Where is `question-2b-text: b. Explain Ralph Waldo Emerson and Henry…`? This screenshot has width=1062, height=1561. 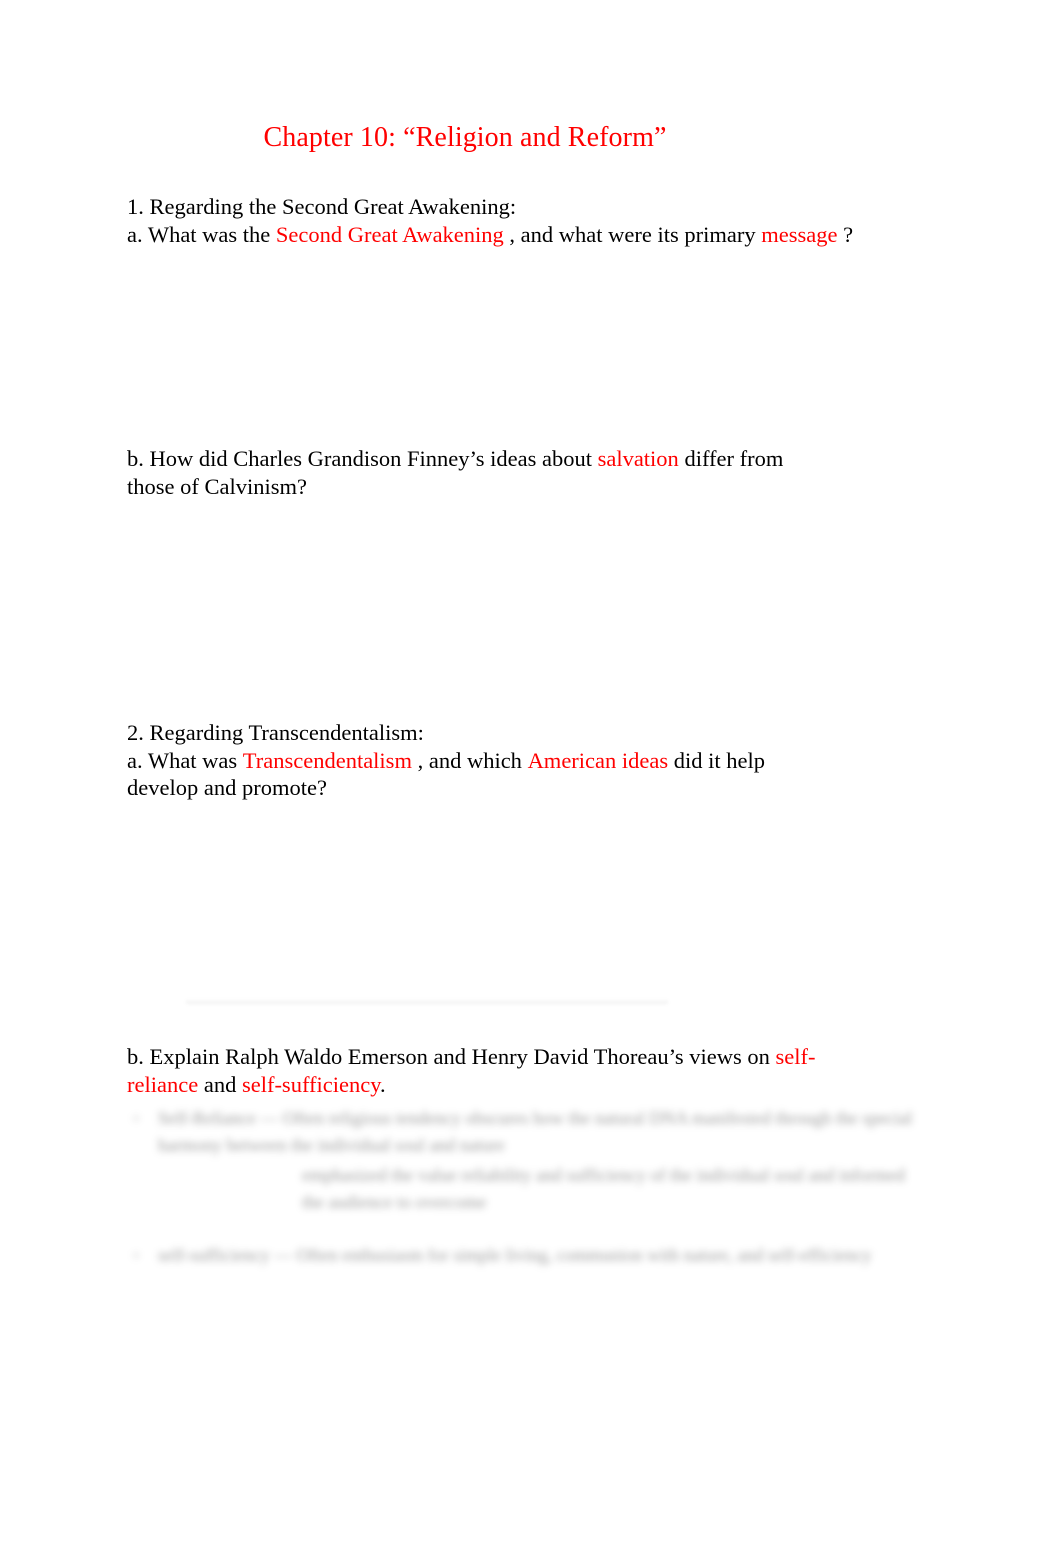
question-2b-text: b. Explain Ralph Waldo Emerson and Henry… is located at coordinates (483, 1070).